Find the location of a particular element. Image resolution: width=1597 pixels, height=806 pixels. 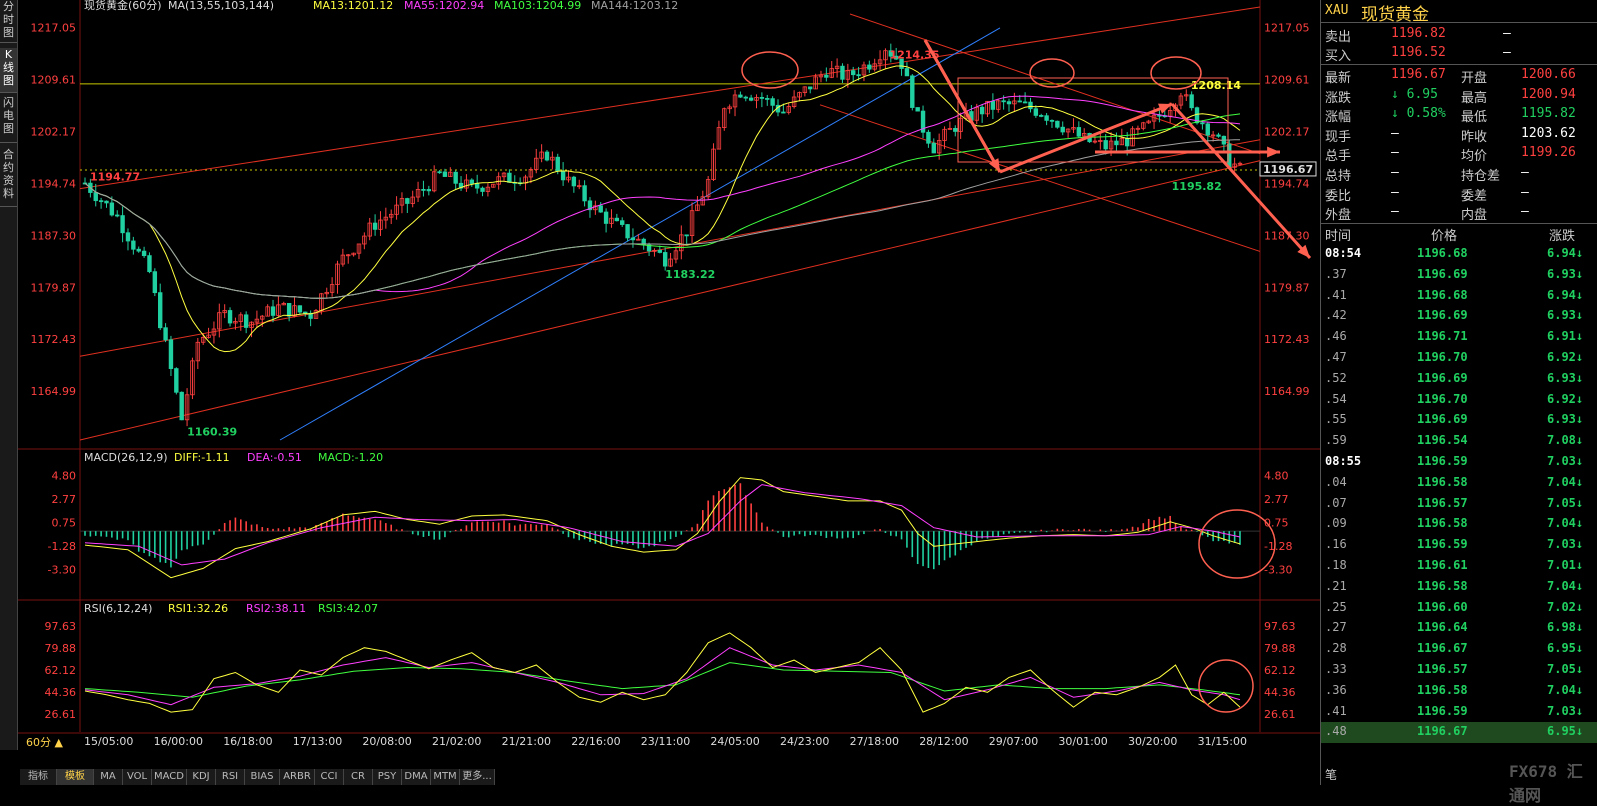

tick-row: .07 1196.57 7.05↓ is located at coordinates (1459, 504).